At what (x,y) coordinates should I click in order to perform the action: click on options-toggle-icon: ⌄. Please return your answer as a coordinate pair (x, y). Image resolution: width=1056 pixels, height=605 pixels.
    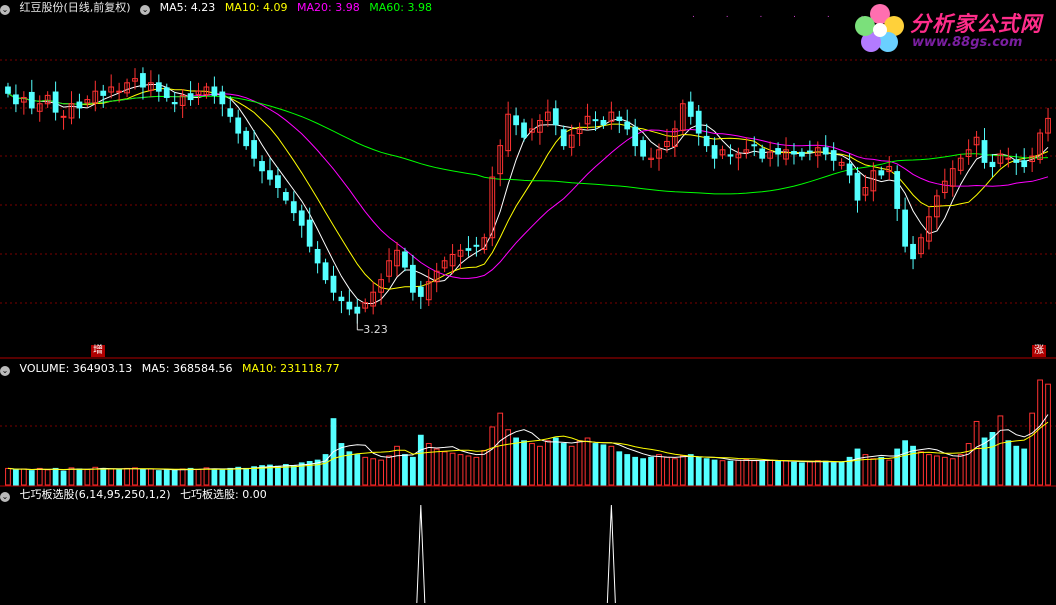
    Looking at the image, I should click on (145, 10).